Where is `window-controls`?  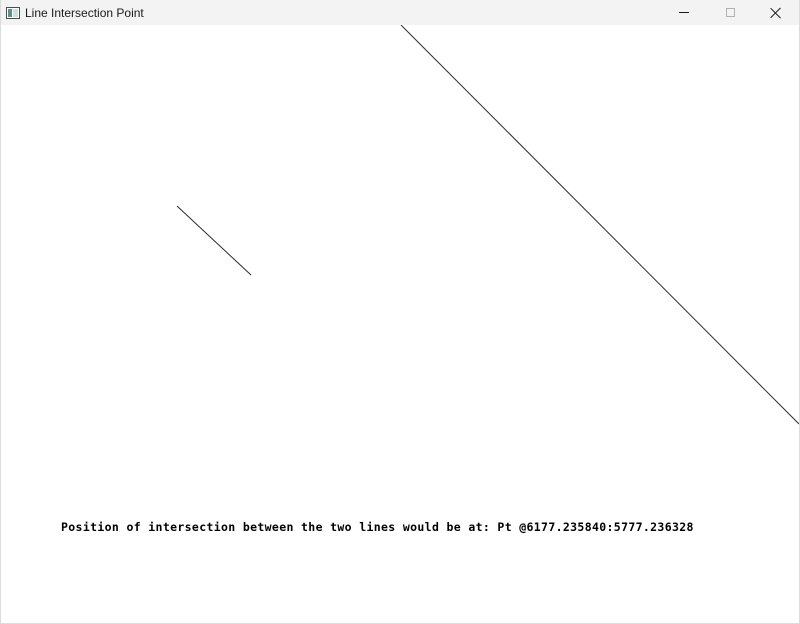 window-controls is located at coordinates (730, 12).